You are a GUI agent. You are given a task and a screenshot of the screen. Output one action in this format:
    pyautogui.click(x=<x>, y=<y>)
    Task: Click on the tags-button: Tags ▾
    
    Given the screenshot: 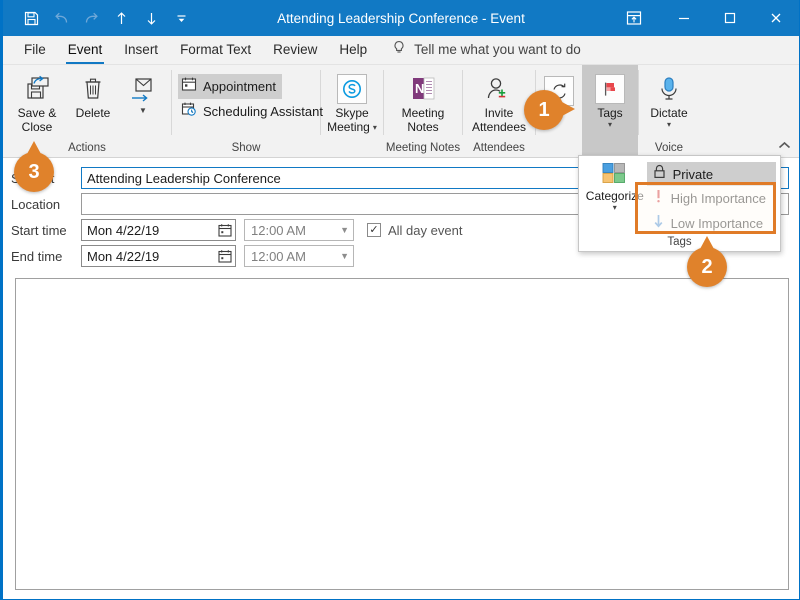 What is the action you would take?
    pyautogui.click(x=610, y=98)
    